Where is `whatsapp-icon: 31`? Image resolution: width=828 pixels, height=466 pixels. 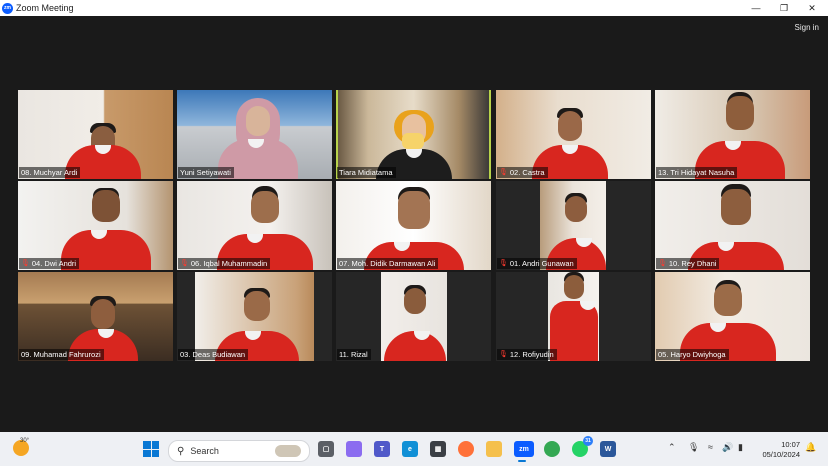 whatsapp-icon: 31 is located at coordinates (582, 446).